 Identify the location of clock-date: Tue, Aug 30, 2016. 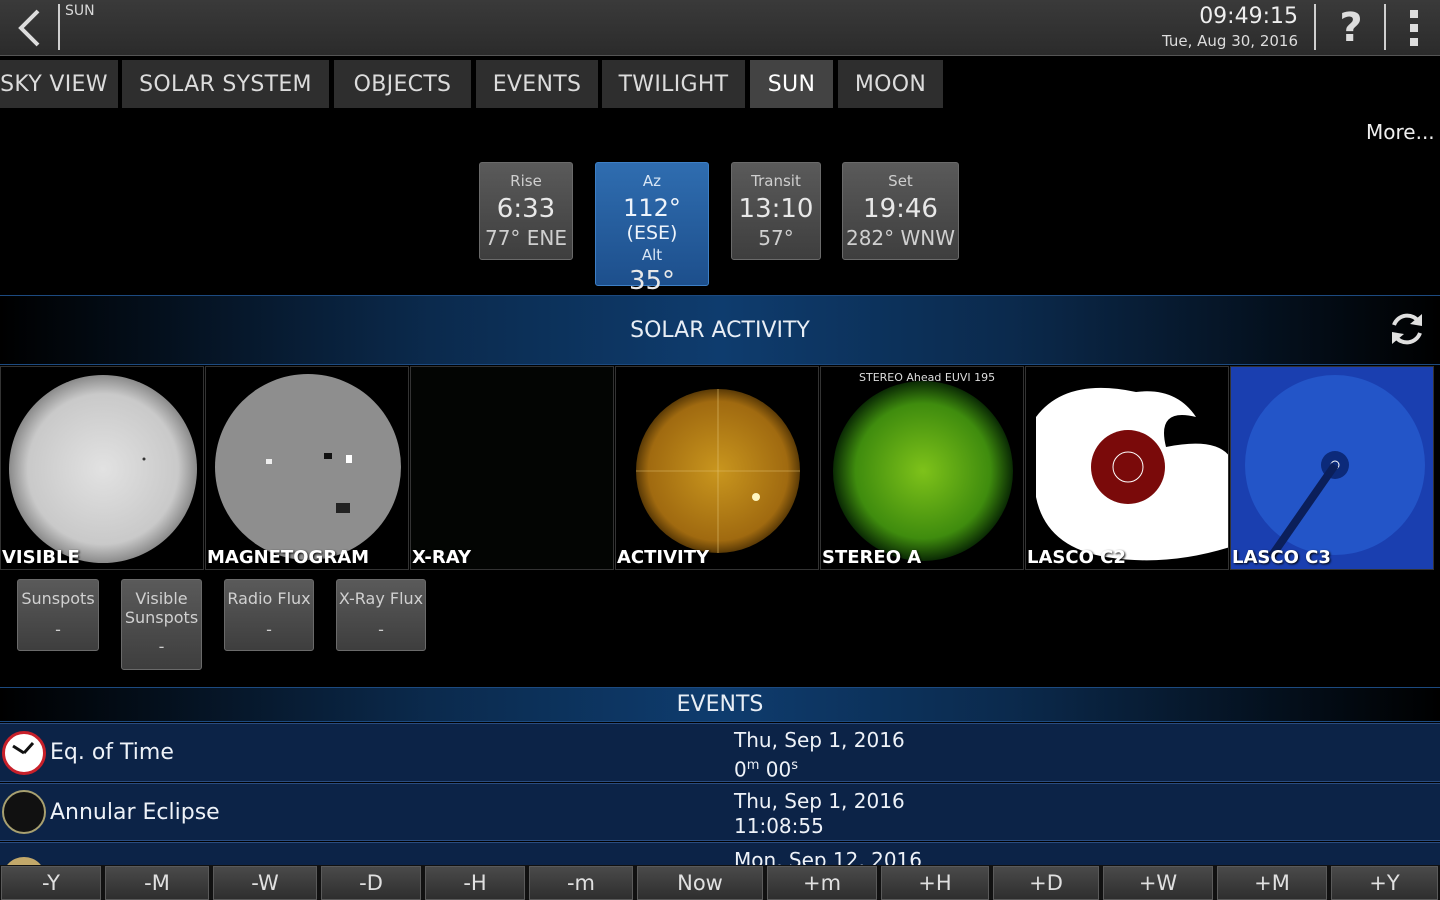
(1229, 41).